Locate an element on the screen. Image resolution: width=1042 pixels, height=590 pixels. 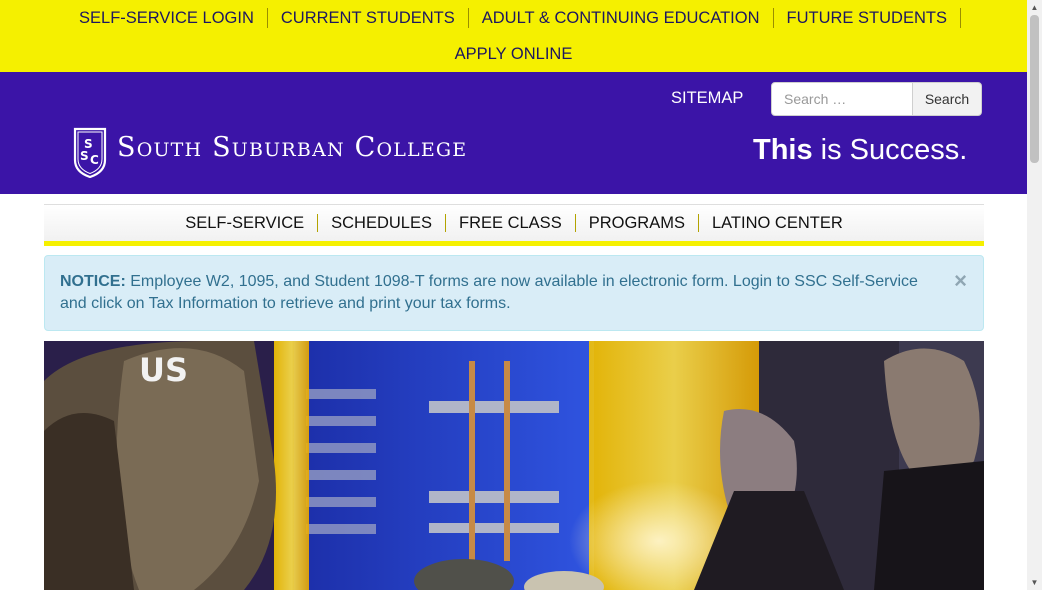
search-button: Search is located at coordinates (947, 99).